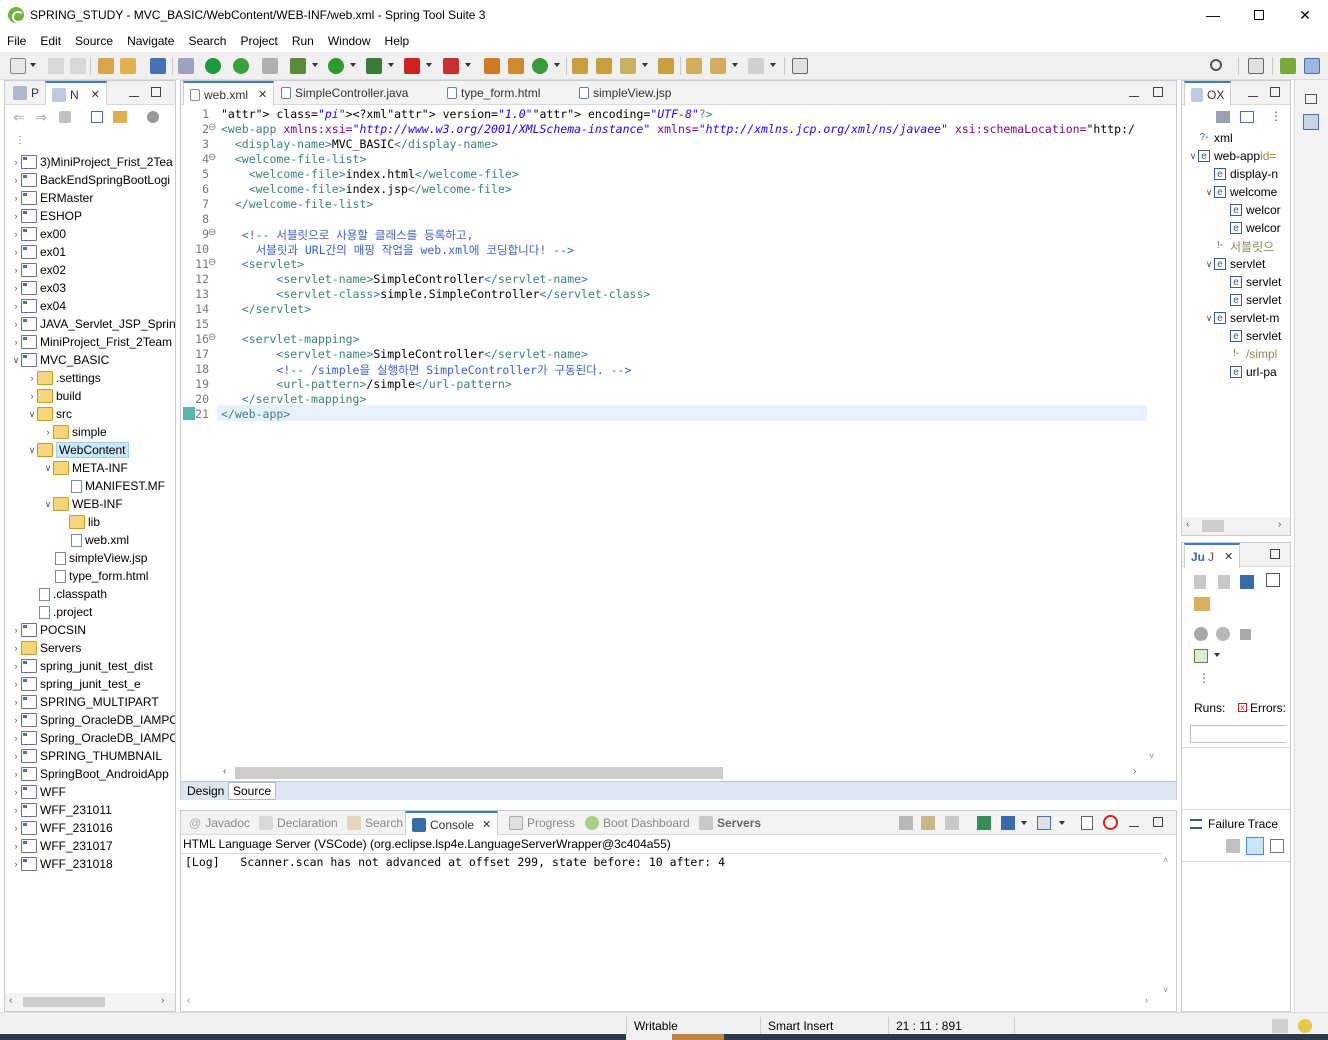 The height and width of the screenshot is (1040, 1328). I want to click on tab-search: Search, so click(375, 823).